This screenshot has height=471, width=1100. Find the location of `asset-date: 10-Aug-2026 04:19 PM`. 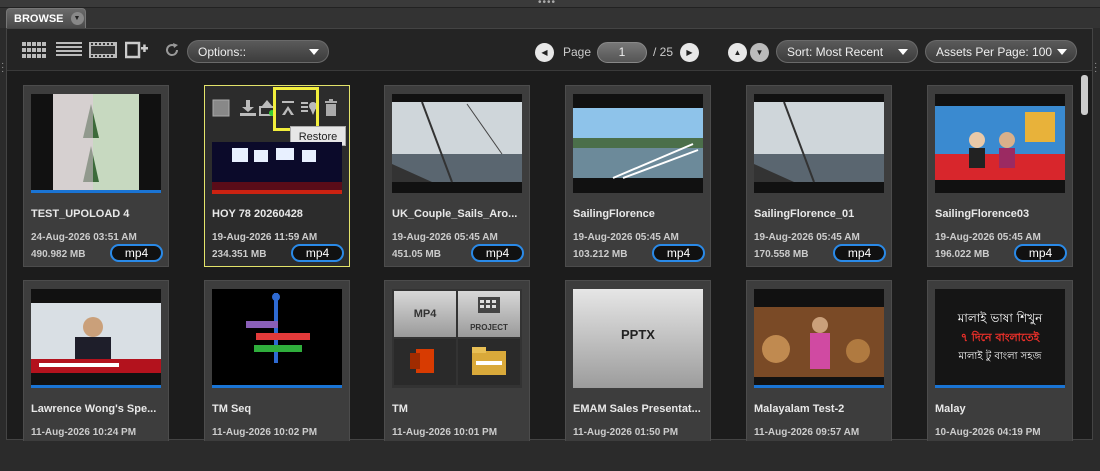

asset-date: 10-Aug-2026 04:19 PM is located at coordinates (988, 432).